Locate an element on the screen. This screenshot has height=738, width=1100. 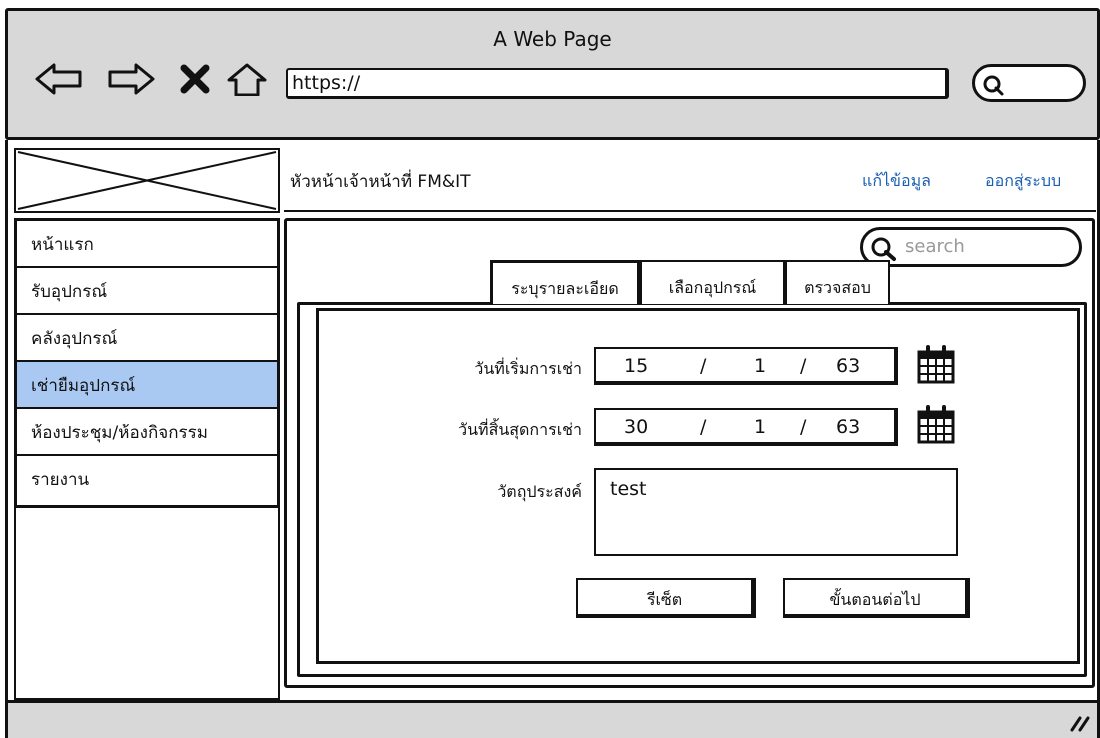
sidebar-item-rent-borrow-equipment: เช่ายืมอุปกรณ์ is located at coordinates (147, 385).